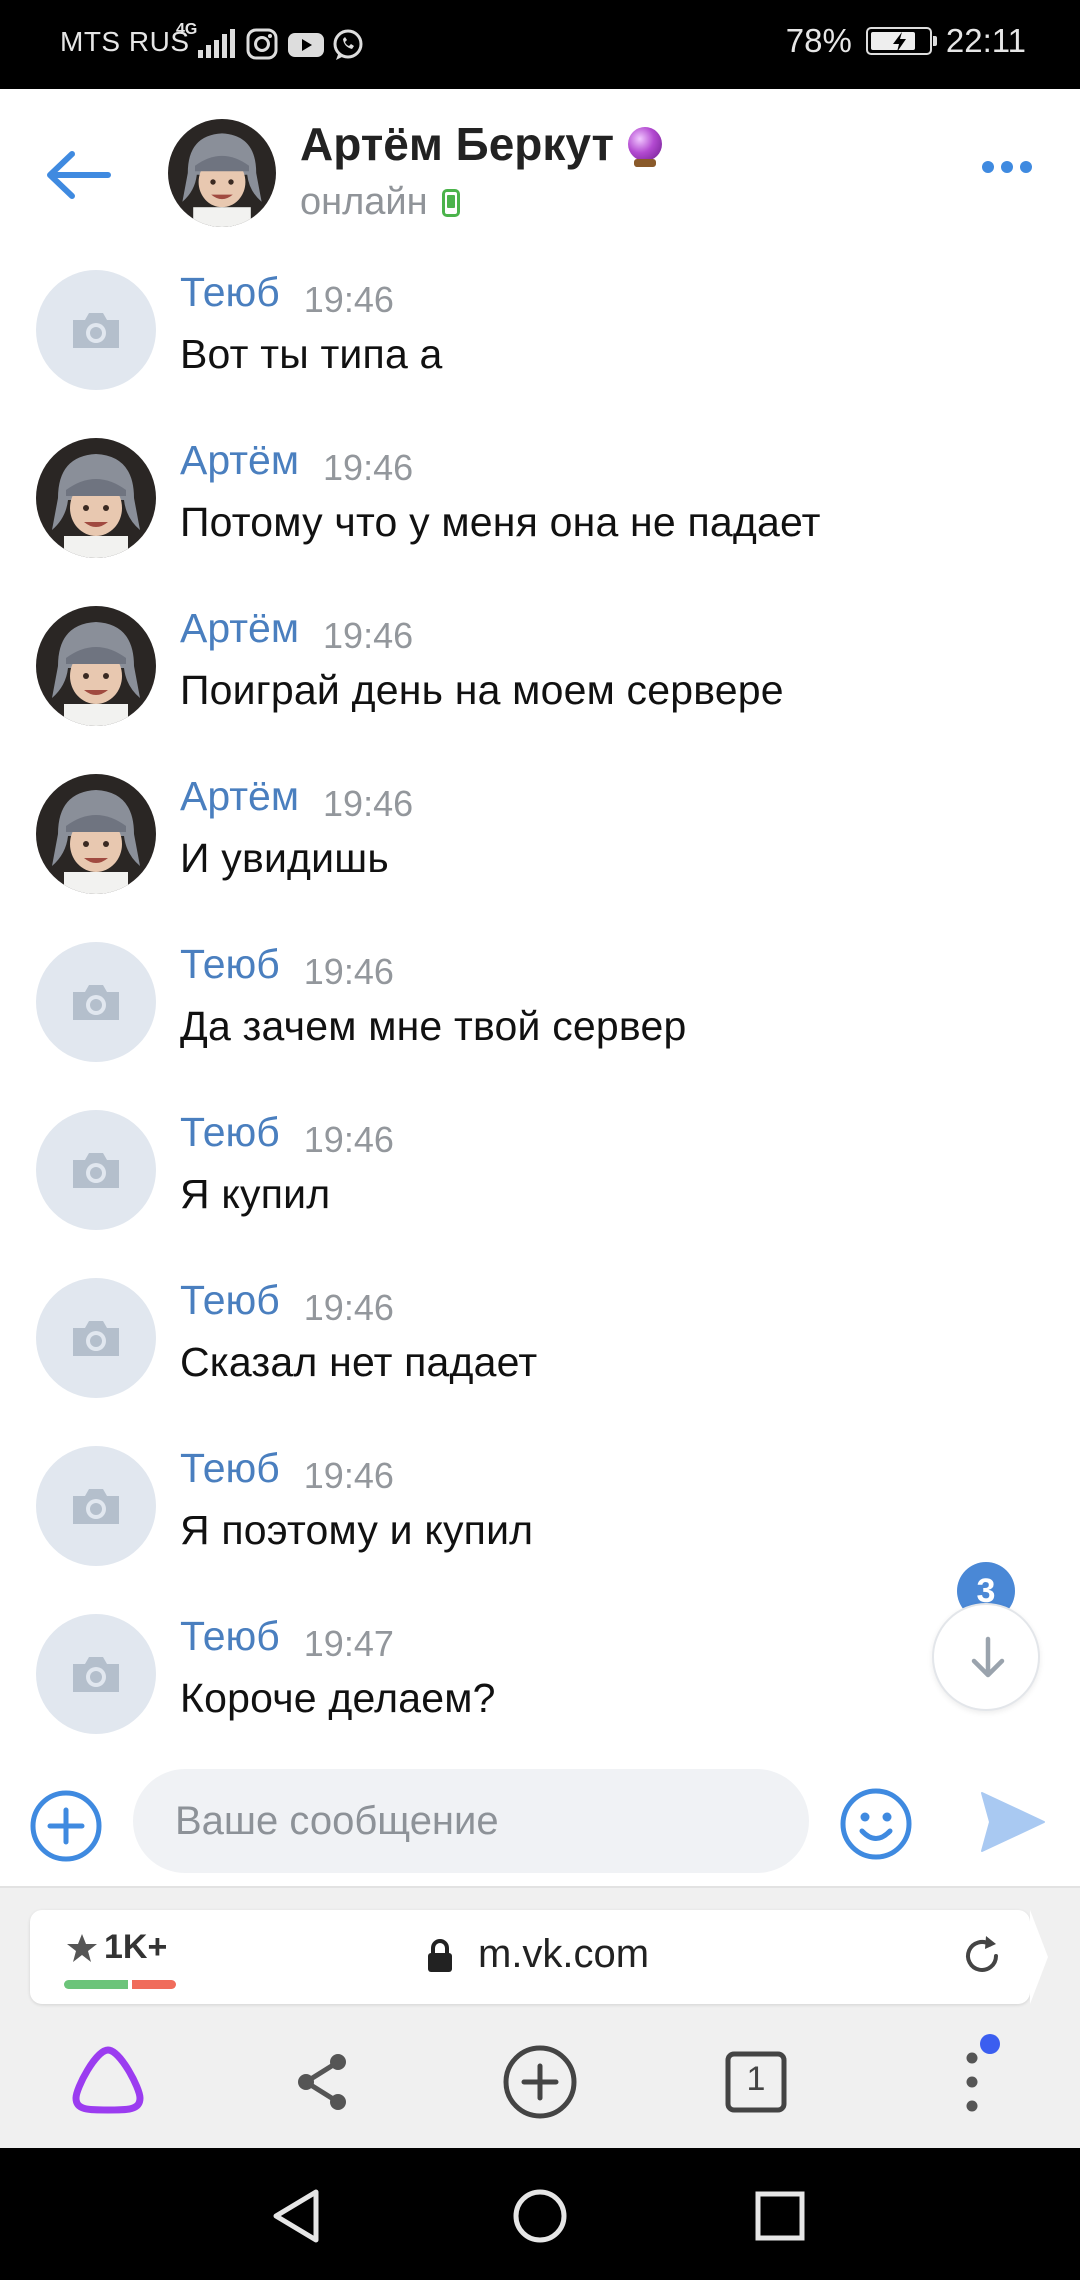 The image size is (1080, 2280). What do you see at coordinates (540, 1183) in the screenshot?
I see `message-row: Теюб 19:46 Я купил` at bounding box center [540, 1183].